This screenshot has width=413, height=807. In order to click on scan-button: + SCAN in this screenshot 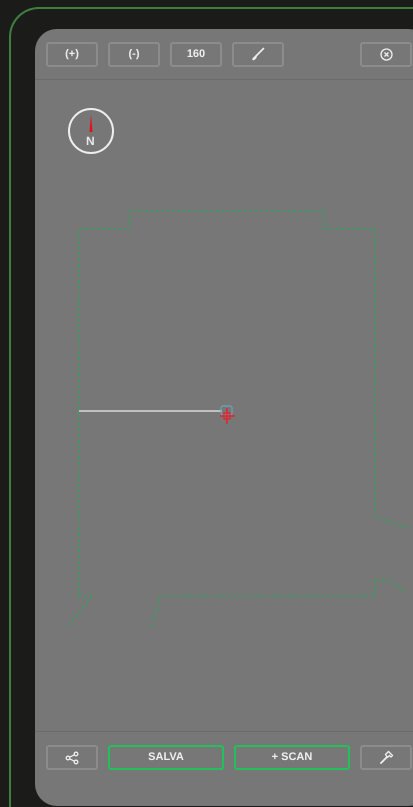, I will do `click(292, 757)`.